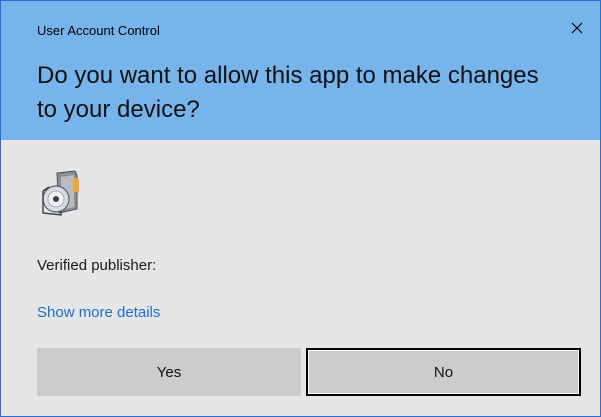  What do you see at coordinates (169, 372) in the screenshot?
I see `yes-button: Yes` at bounding box center [169, 372].